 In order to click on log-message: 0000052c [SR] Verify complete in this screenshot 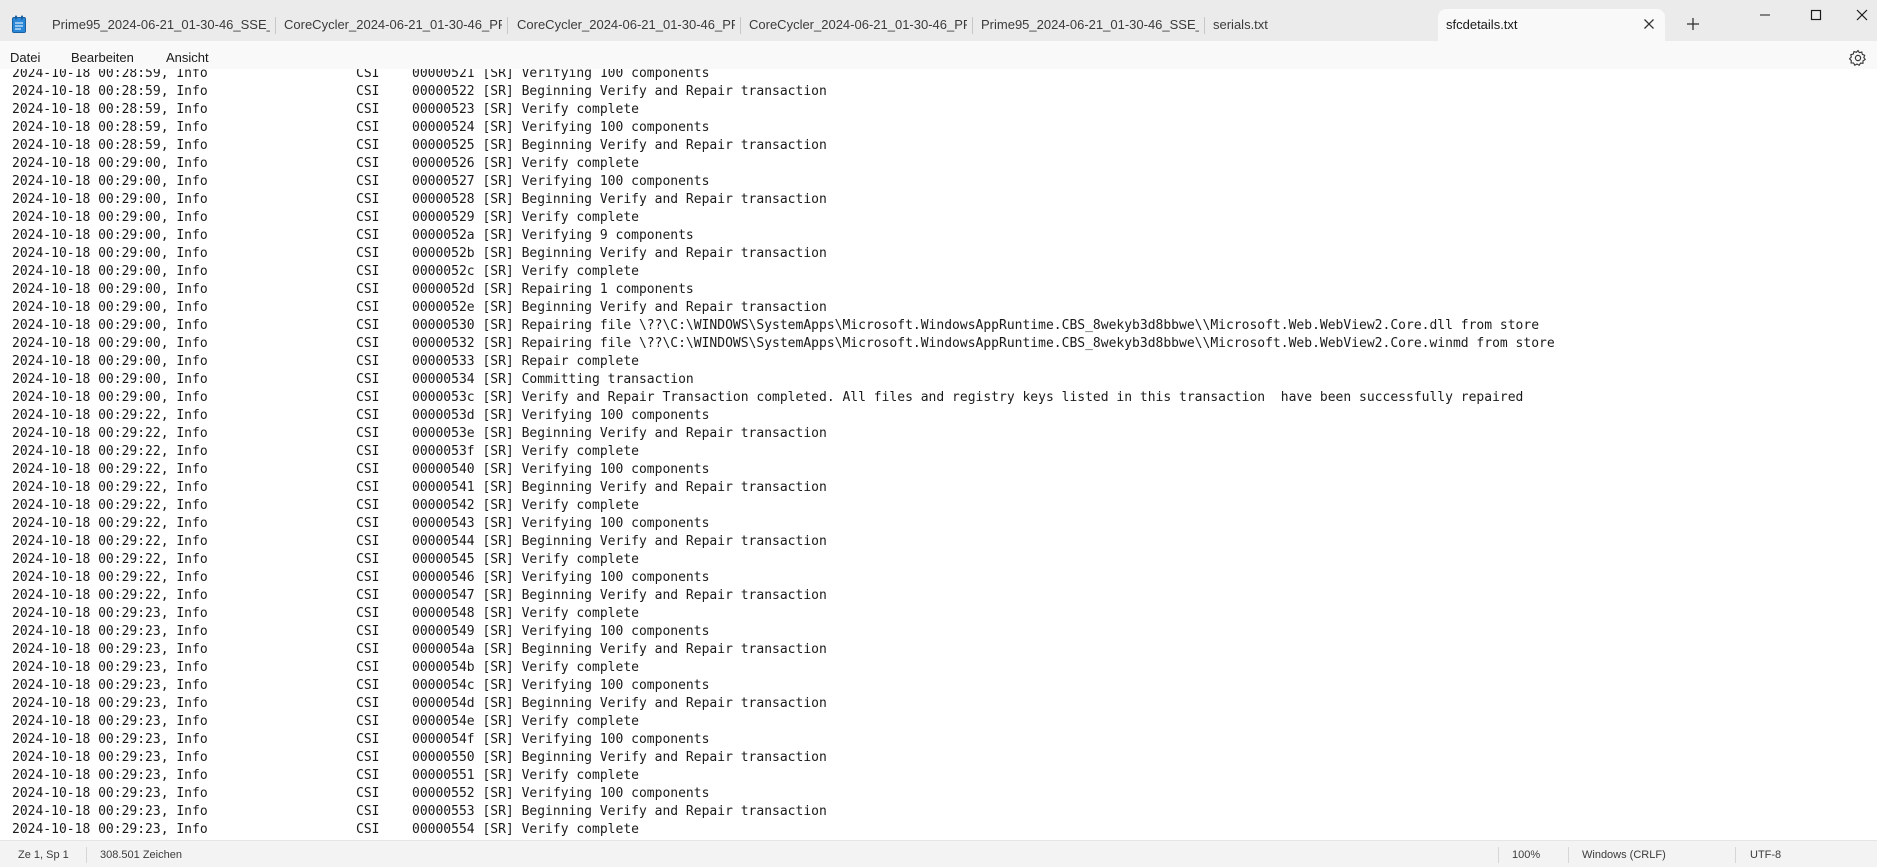, I will do `click(525, 271)`.